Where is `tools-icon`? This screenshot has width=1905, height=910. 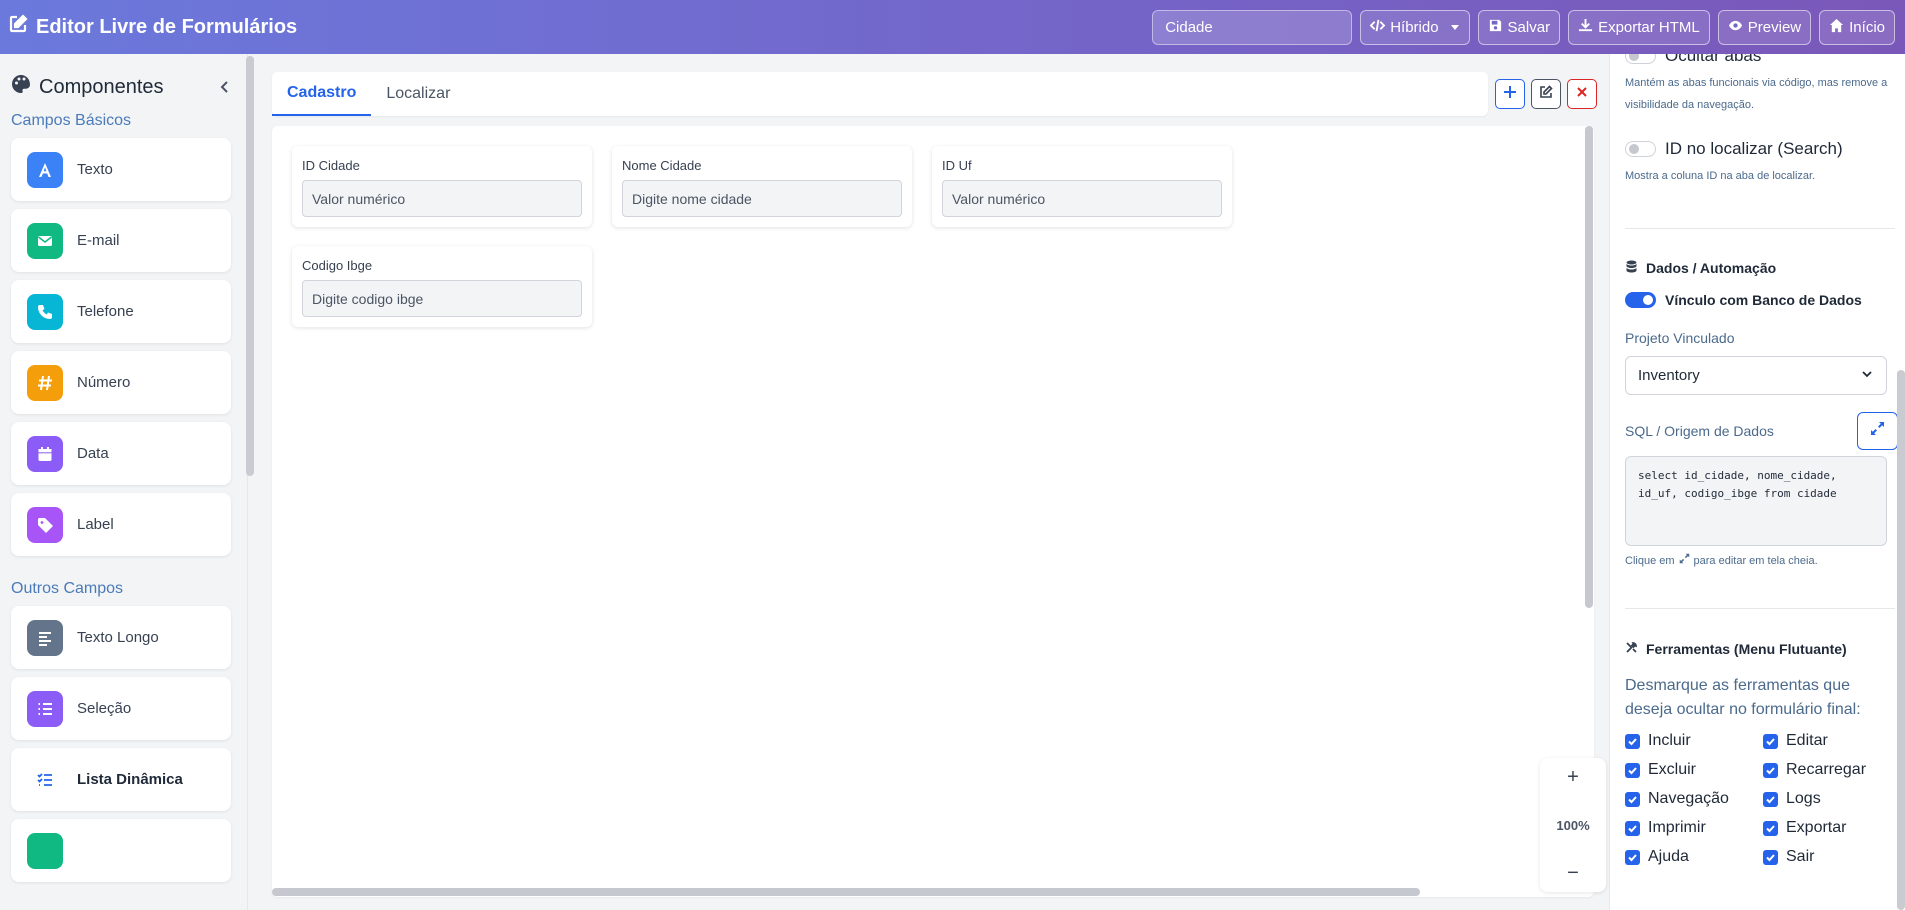 tools-icon is located at coordinates (1631, 649).